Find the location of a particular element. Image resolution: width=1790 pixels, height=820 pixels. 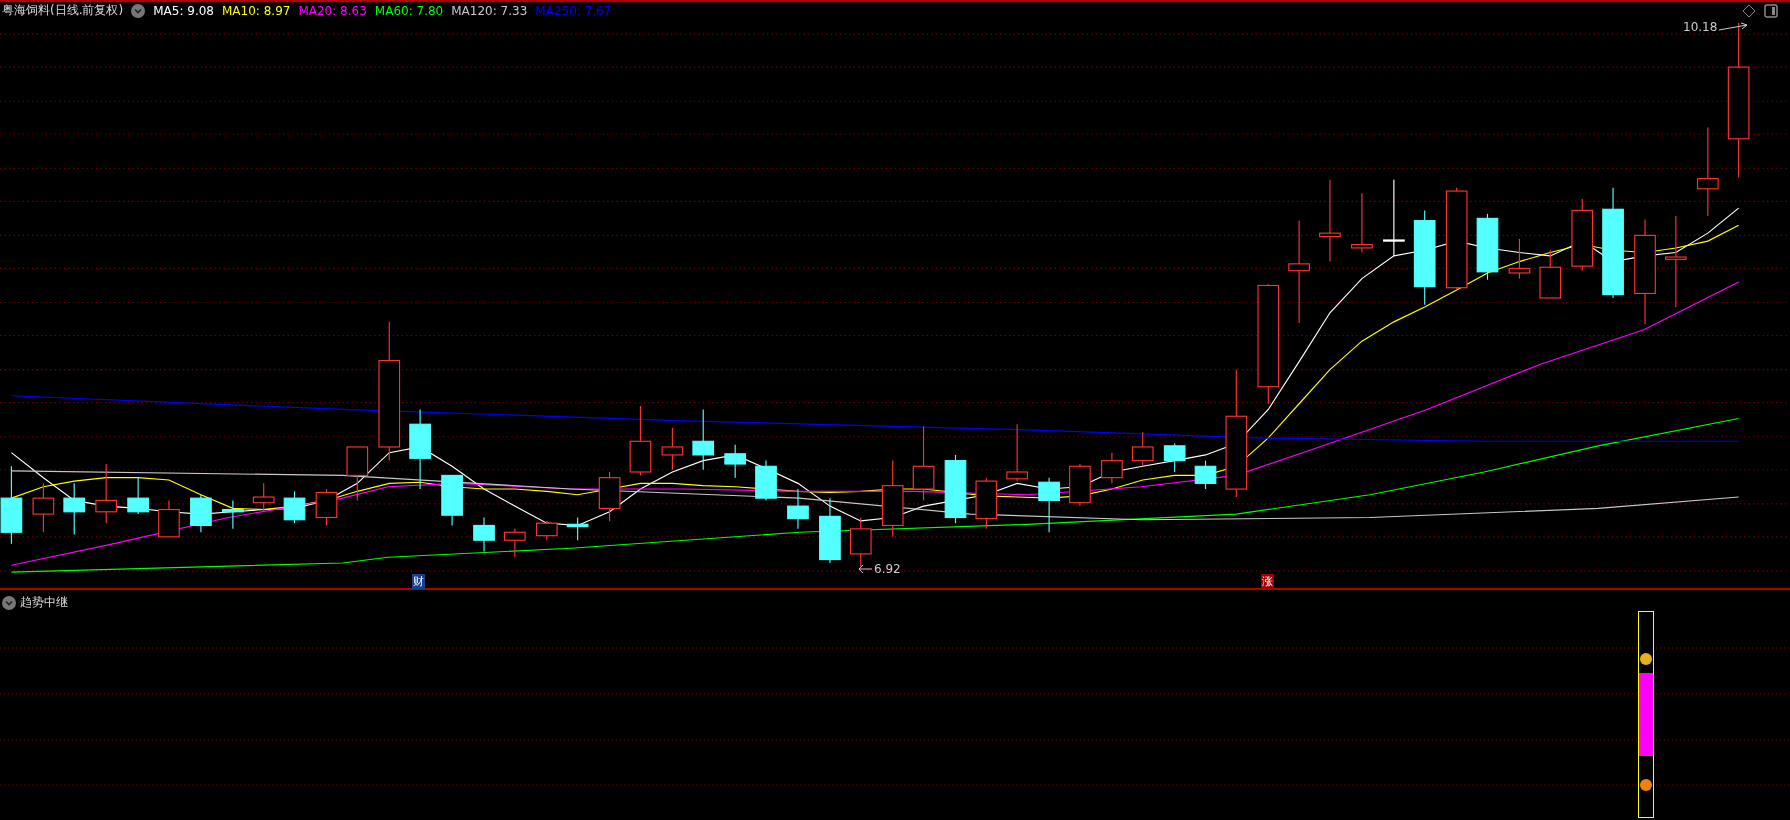

moving-average-legend: MA10: 8.97 is located at coordinates (256, 10).